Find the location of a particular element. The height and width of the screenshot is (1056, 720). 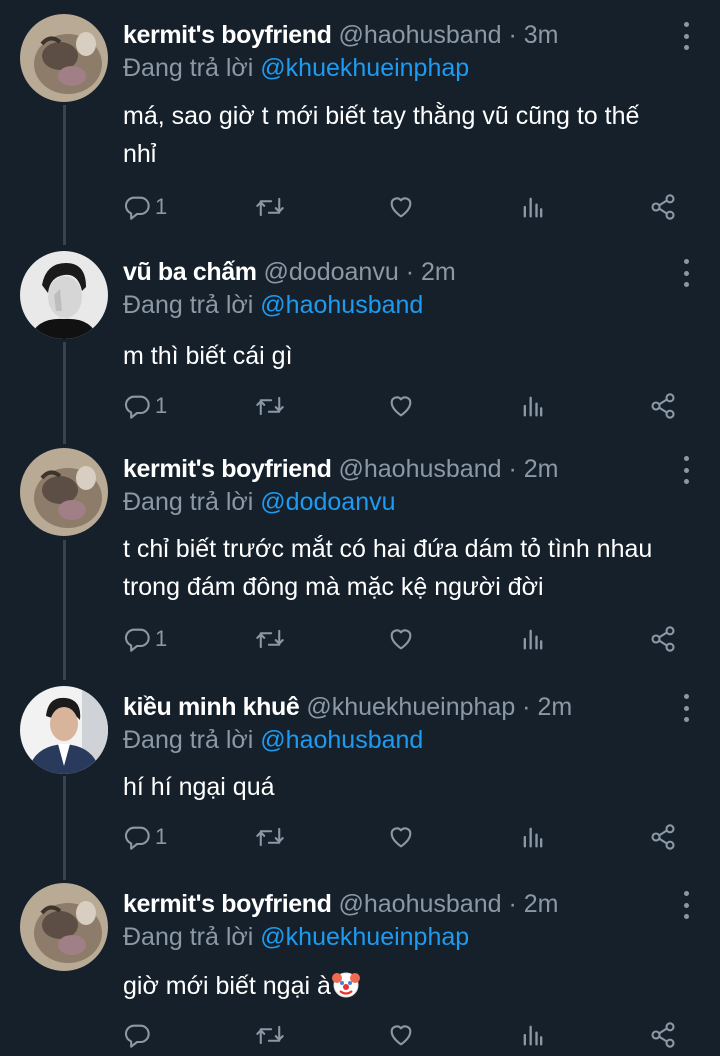

display-name: vũ ba chấm is located at coordinates (190, 272).